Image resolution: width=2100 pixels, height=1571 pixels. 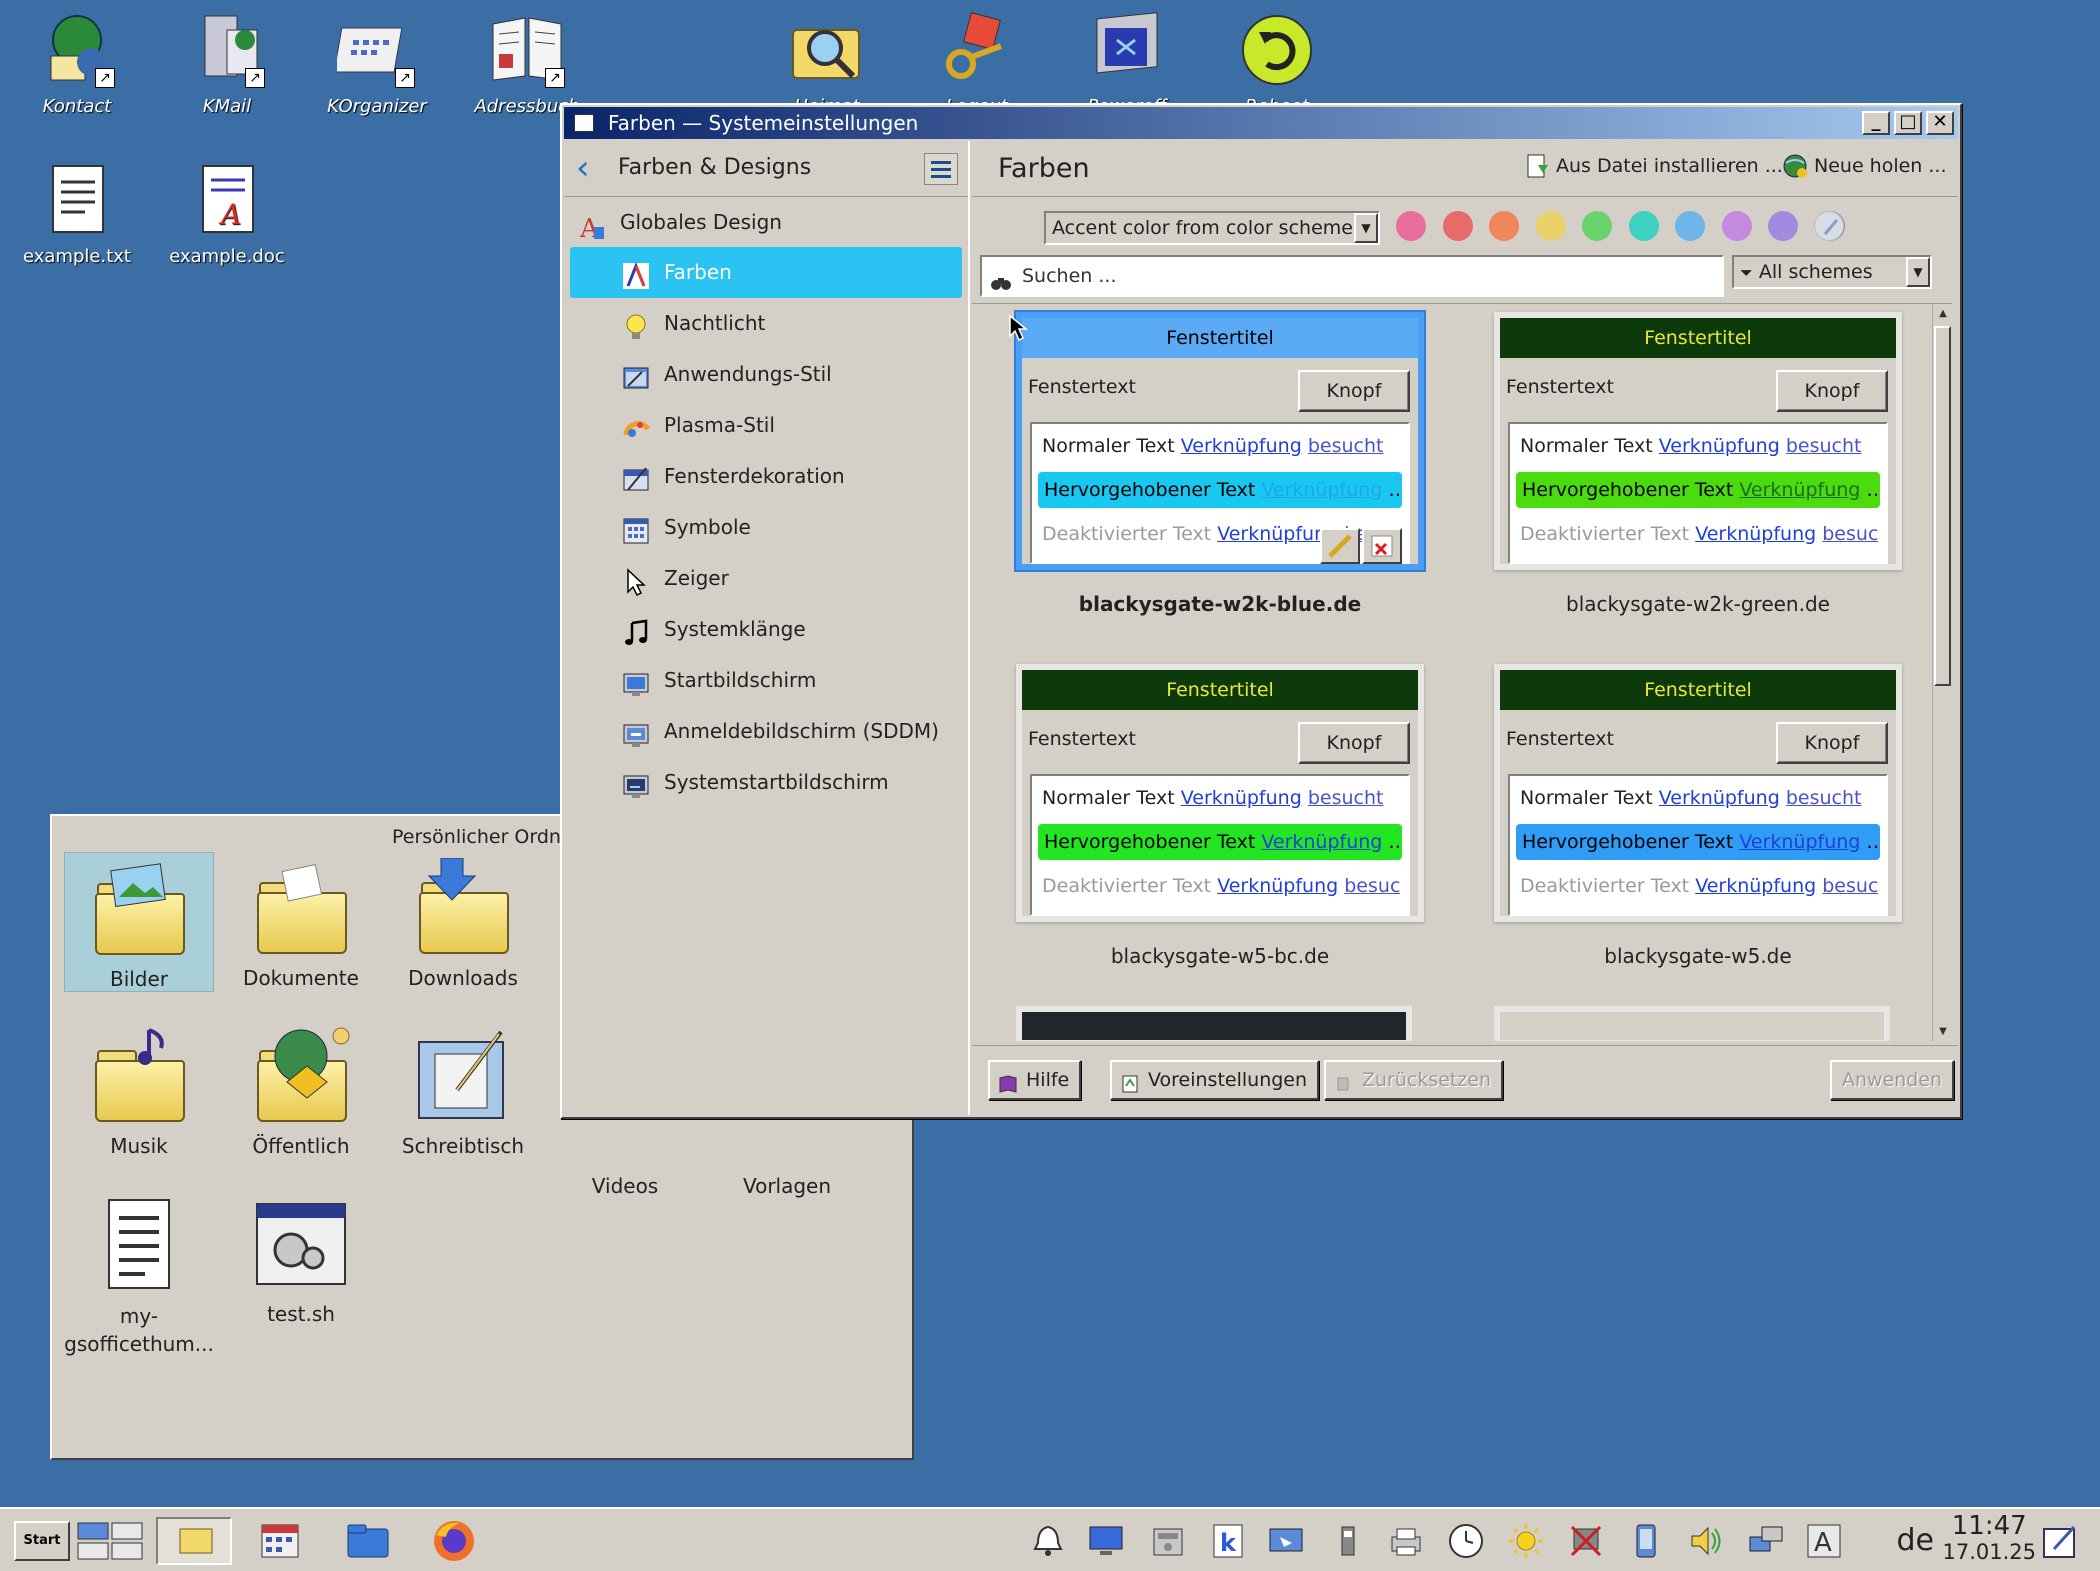 What do you see at coordinates (227, 50) in the screenshot?
I see `kmail-icon: ↗` at bounding box center [227, 50].